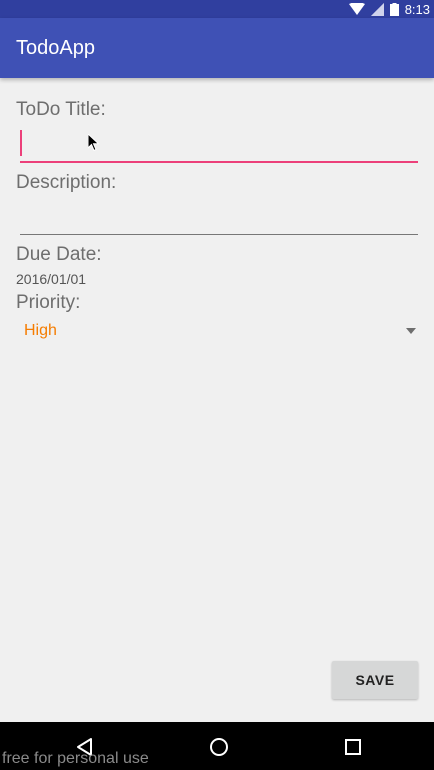  Describe the element at coordinates (375, 680) in the screenshot. I see `save-button: SAVE` at that location.